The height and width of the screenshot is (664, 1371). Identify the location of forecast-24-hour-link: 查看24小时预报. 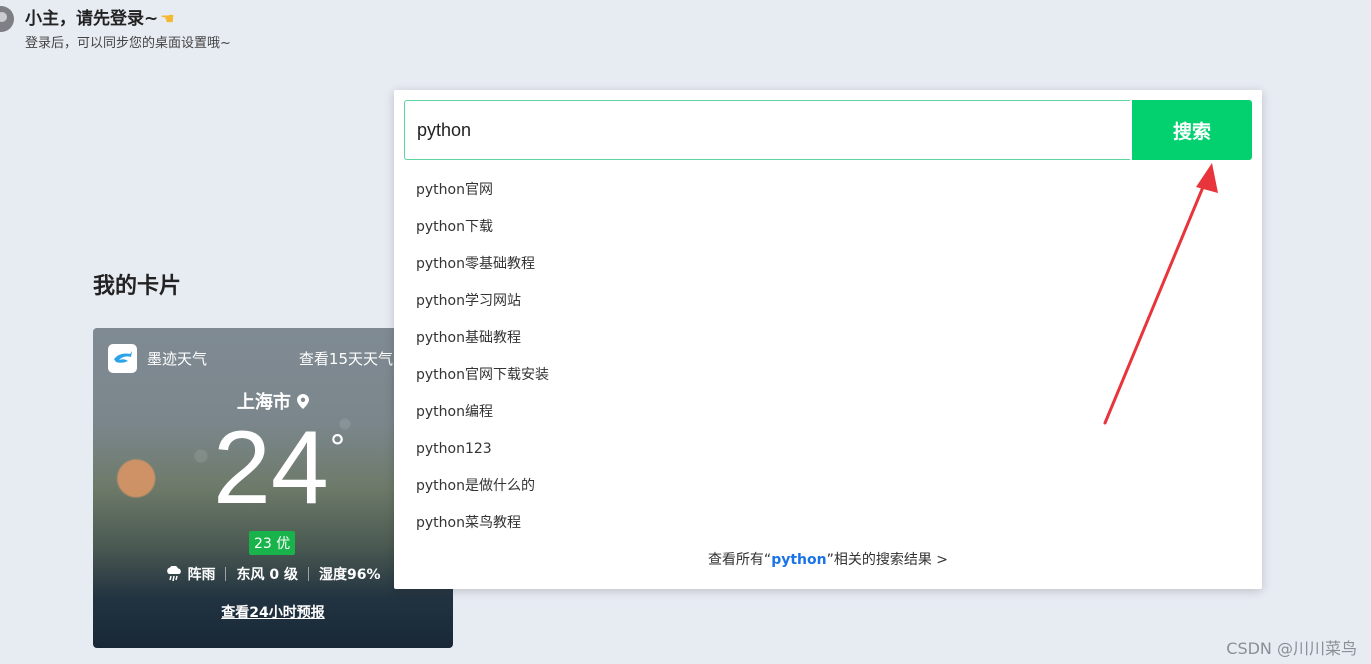
(273, 612).